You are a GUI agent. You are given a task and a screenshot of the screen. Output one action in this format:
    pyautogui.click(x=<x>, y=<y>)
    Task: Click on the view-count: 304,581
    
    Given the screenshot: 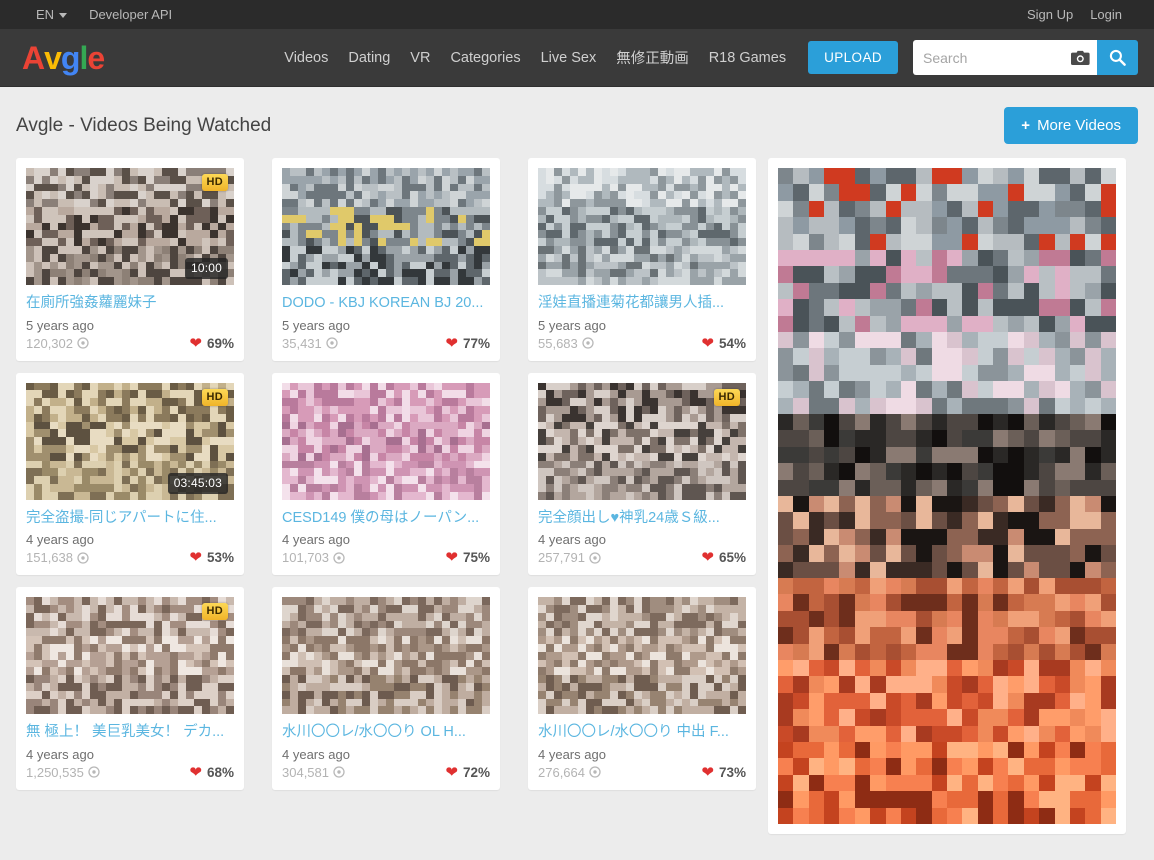 What is the action you would take?
    pyautogui.click(x=313, y=772)
    